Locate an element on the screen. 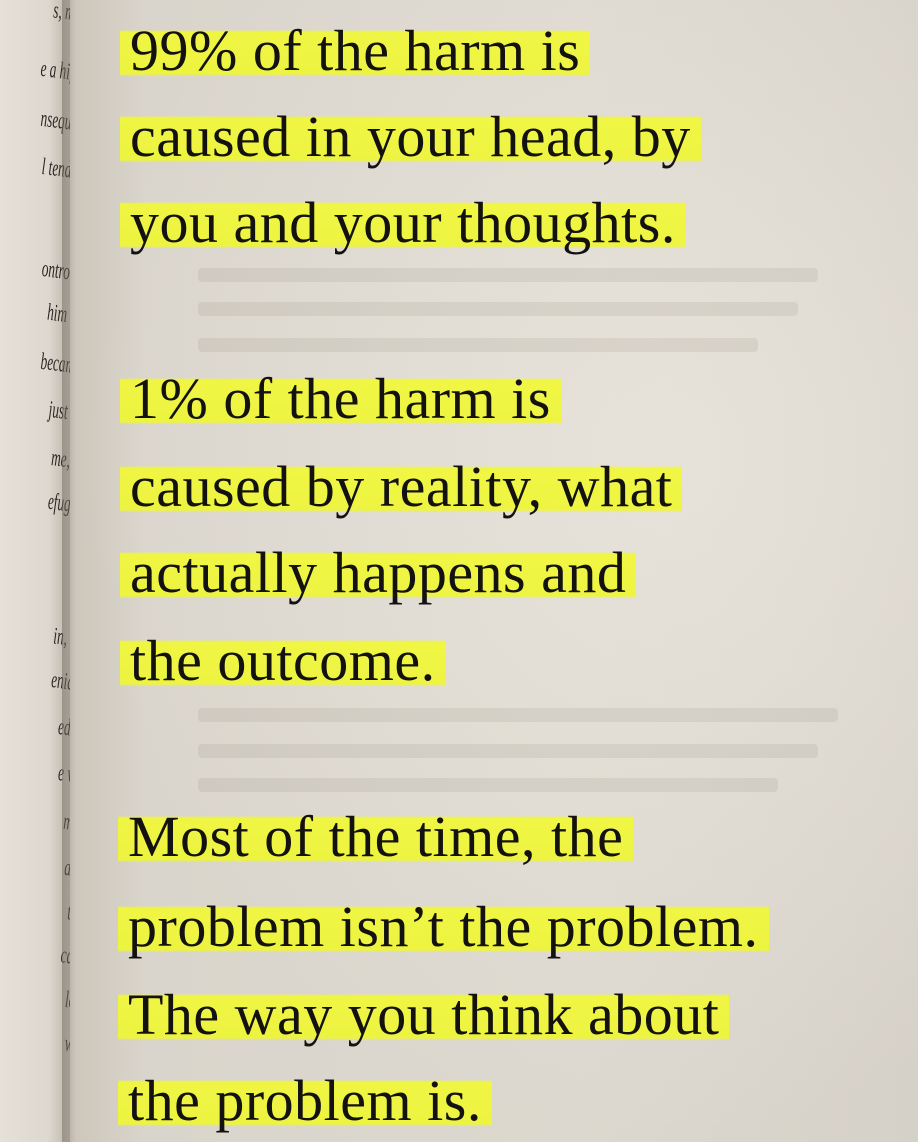 This screenshot has width=918, height=1142. highlighted-text: the problem is. is located at coordinates (305, 1100).